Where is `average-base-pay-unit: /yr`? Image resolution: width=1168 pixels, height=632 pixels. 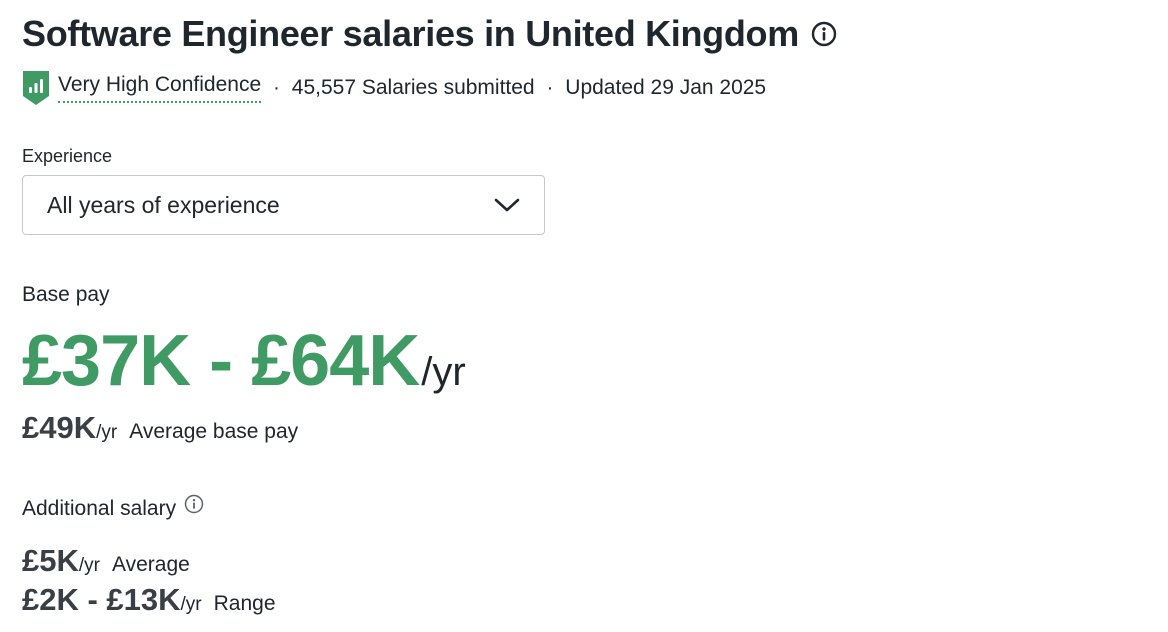
average-base-pay-unit: /yr is located at coordinates (107, 432).